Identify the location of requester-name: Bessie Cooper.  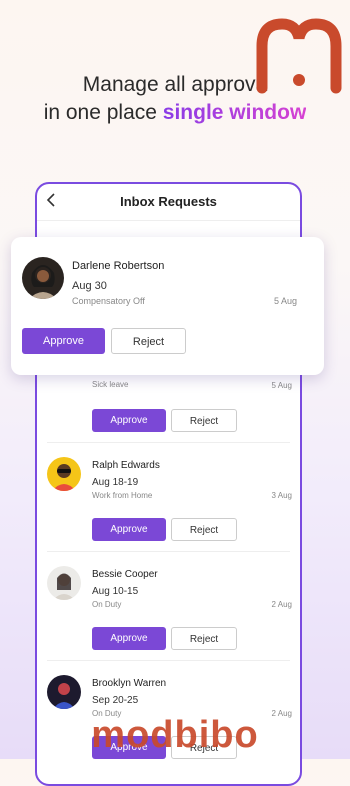
(125, 574).